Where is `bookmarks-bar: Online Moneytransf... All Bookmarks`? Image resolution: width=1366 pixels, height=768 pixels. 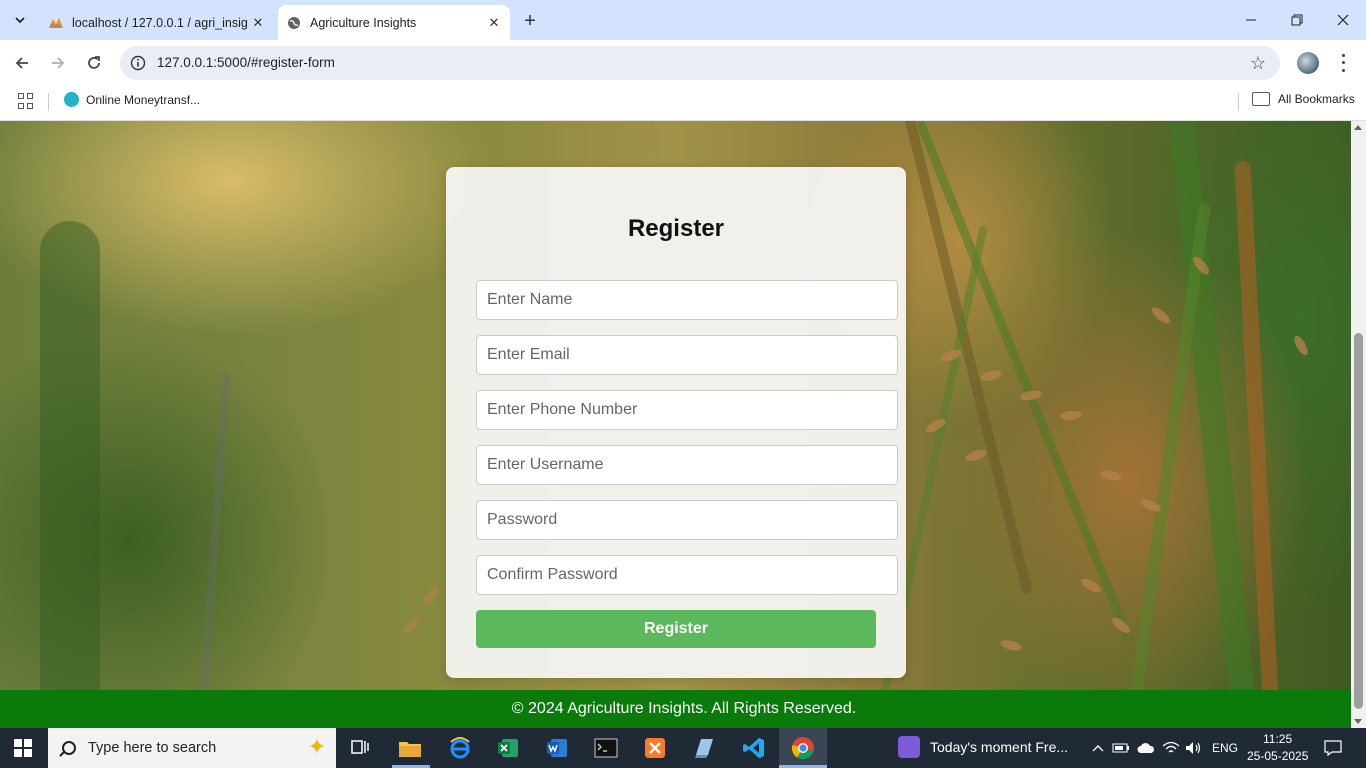
bookmarks-bar: Online Moneytransf... All Bookmarks is located at coordinates (683, 103).